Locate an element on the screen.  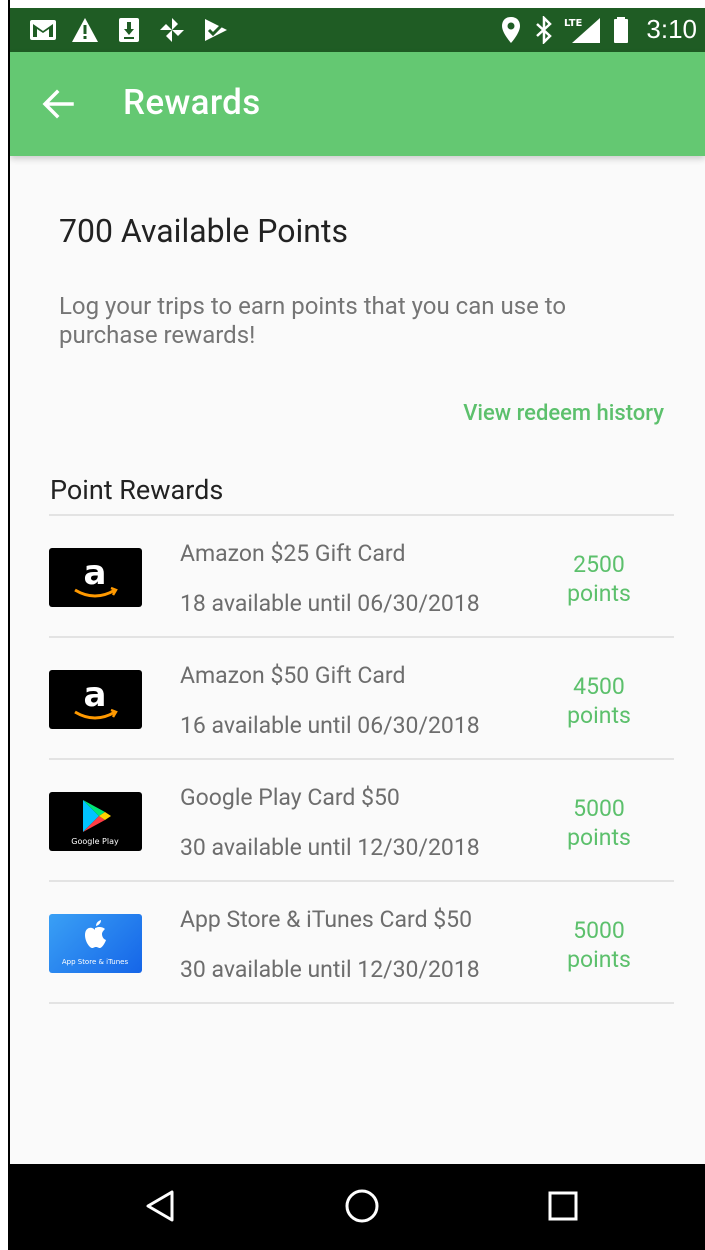
home-circle-icon is located at coordinates (362, 1206).